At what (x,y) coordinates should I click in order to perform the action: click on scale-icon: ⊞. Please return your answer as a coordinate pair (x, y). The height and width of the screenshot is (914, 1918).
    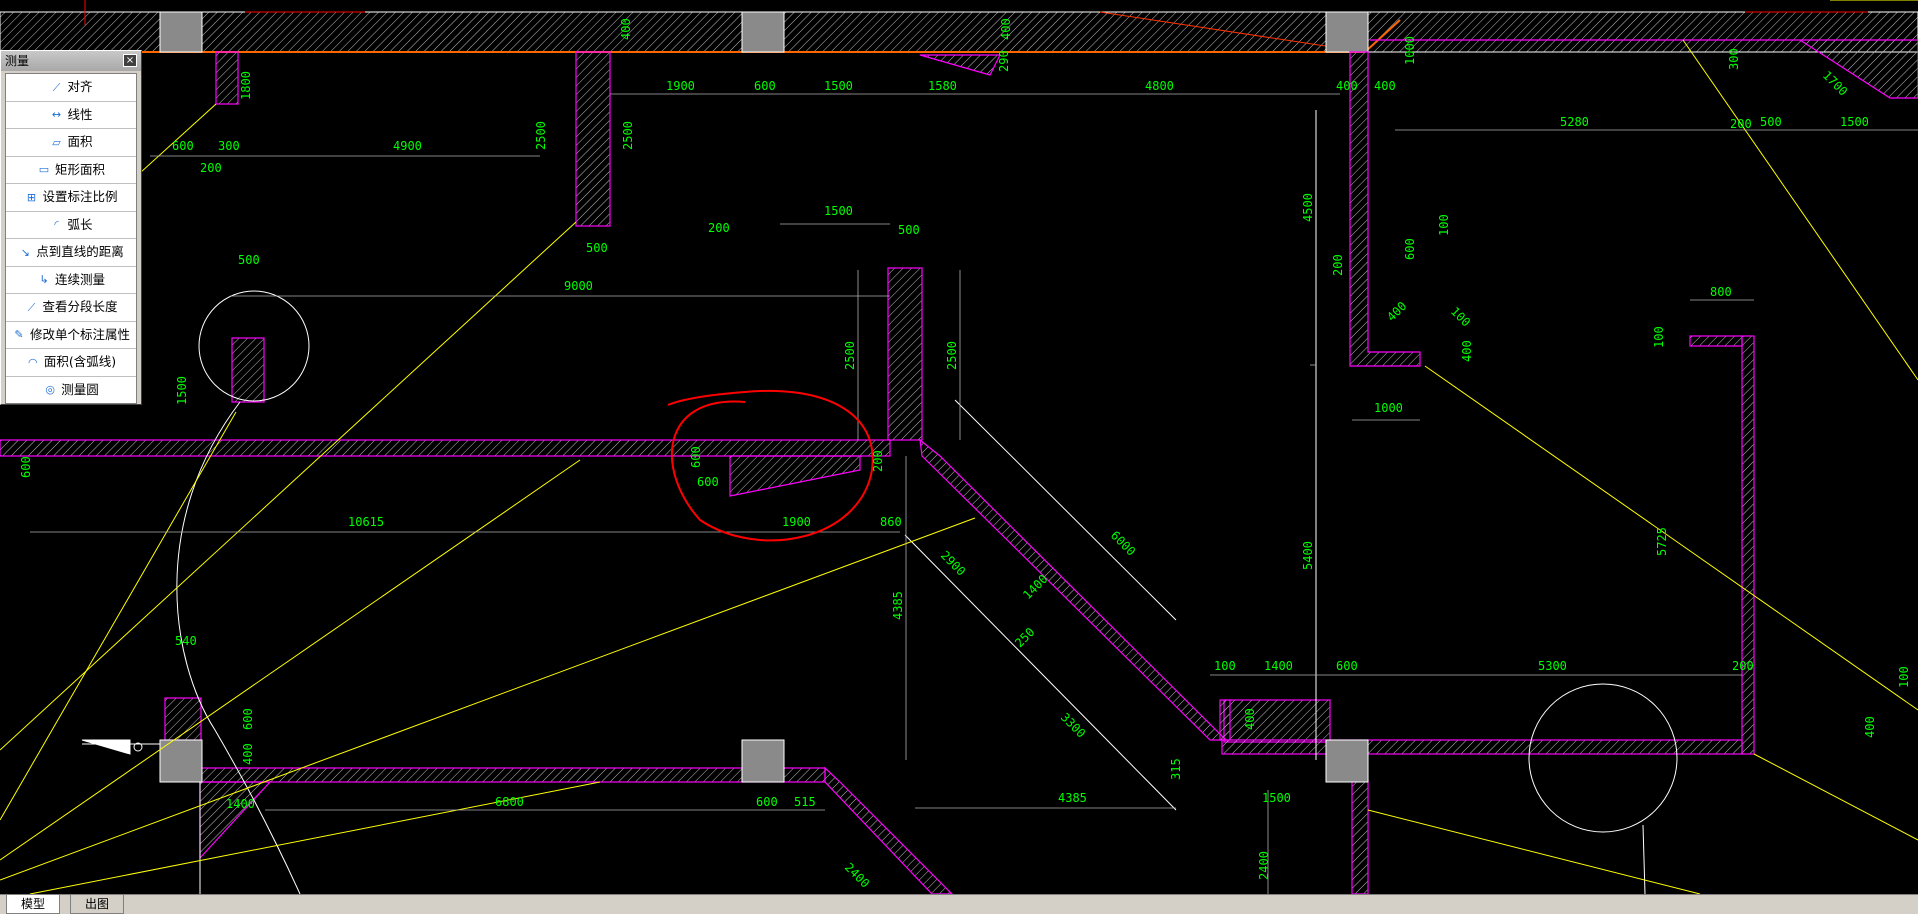
    Looking at the image, I should click on (31, 197).